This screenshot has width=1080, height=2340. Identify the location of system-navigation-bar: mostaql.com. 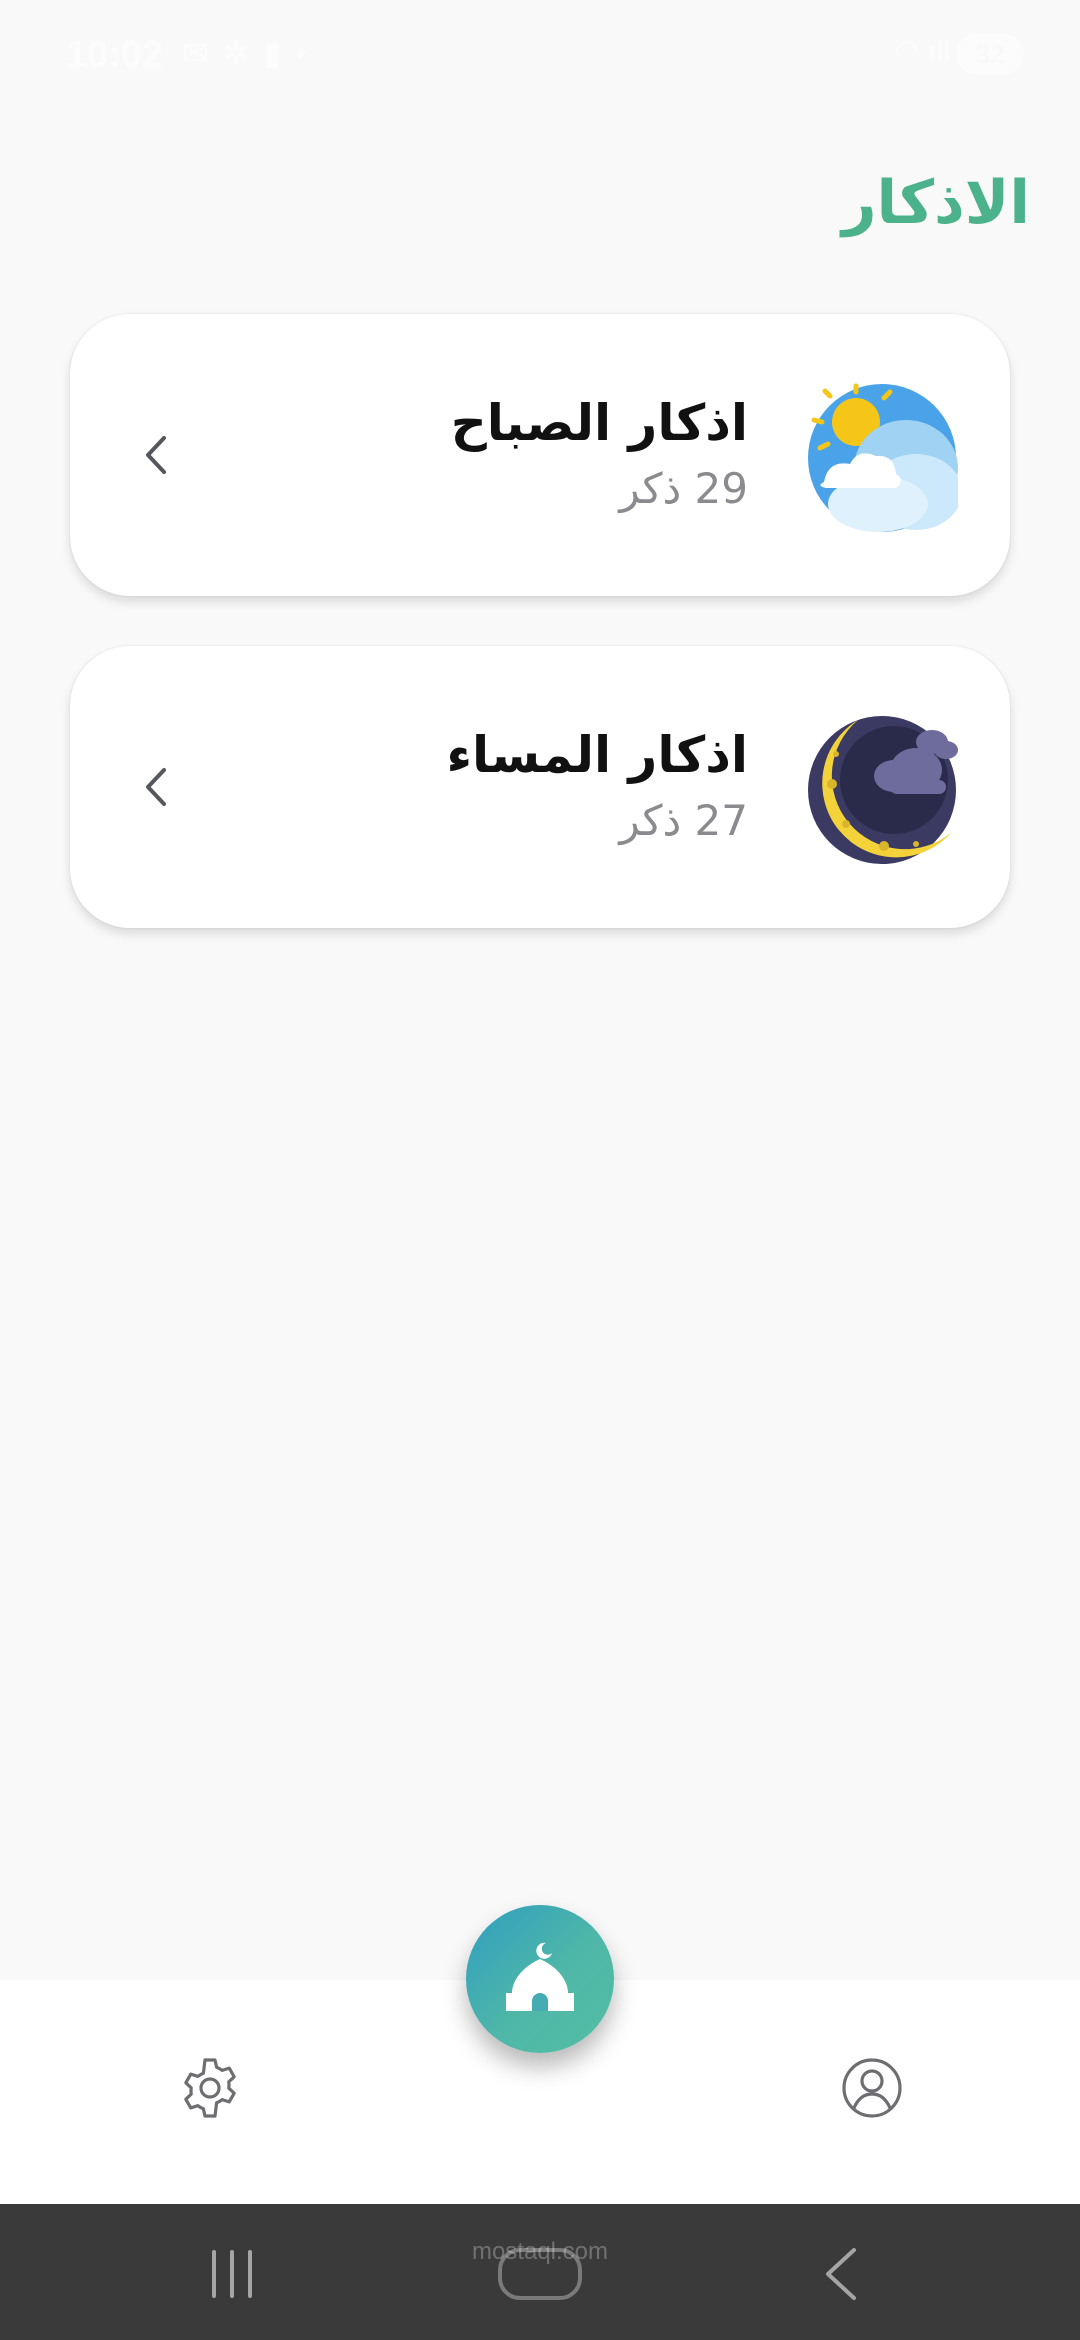
(540, 2272).